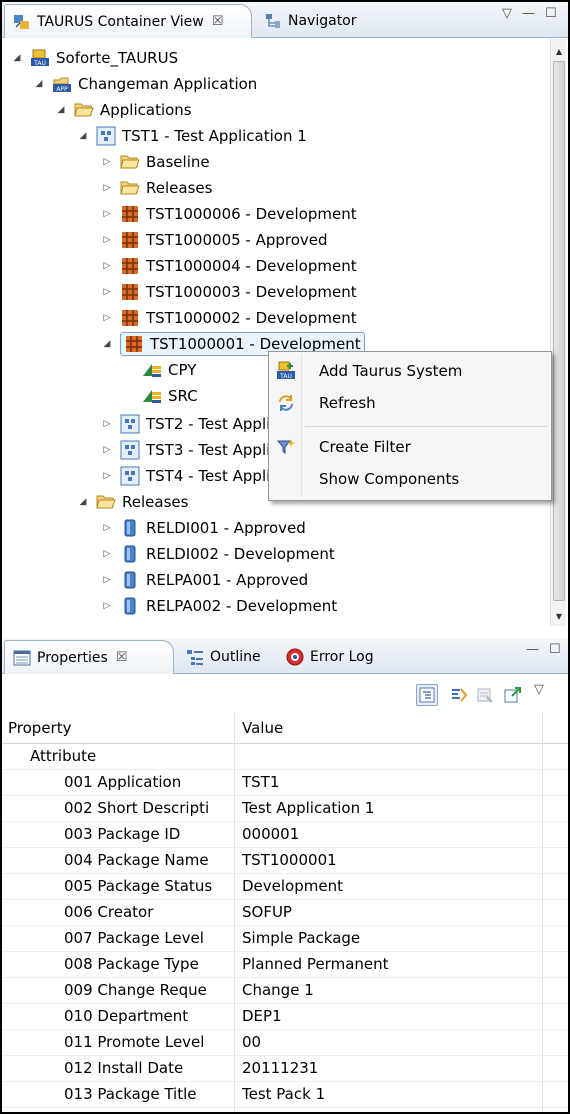 The image size is (570, 1114). I want to click on tree-node-label: TST1000003 - Development, so click(251, 292).